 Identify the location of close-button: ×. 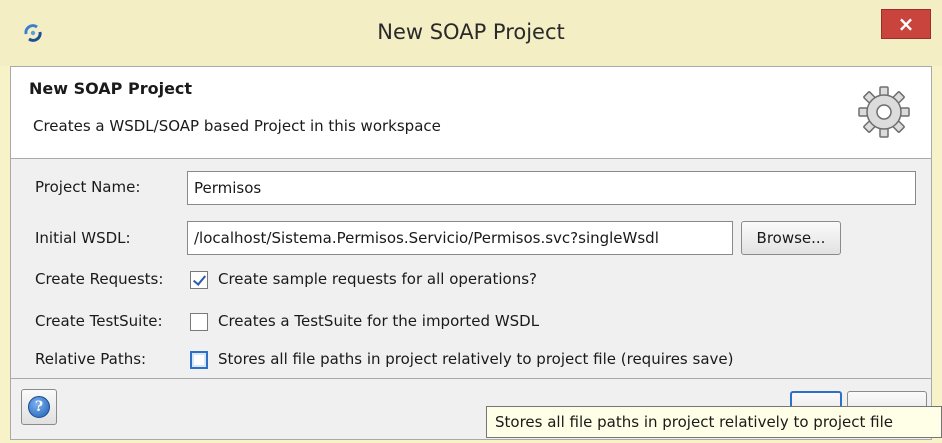
(906, 24).